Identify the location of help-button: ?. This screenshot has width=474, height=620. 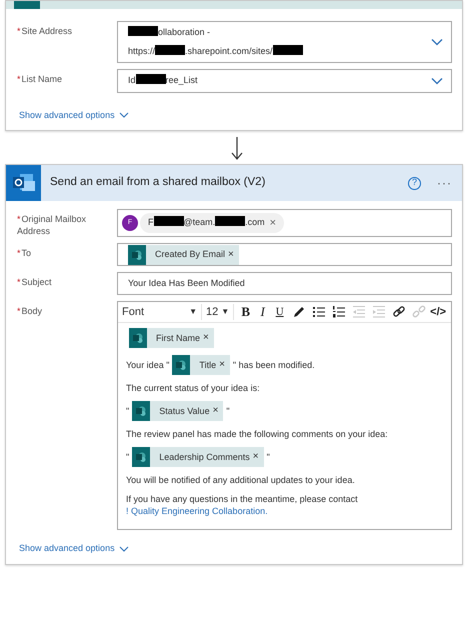
(414, 183).